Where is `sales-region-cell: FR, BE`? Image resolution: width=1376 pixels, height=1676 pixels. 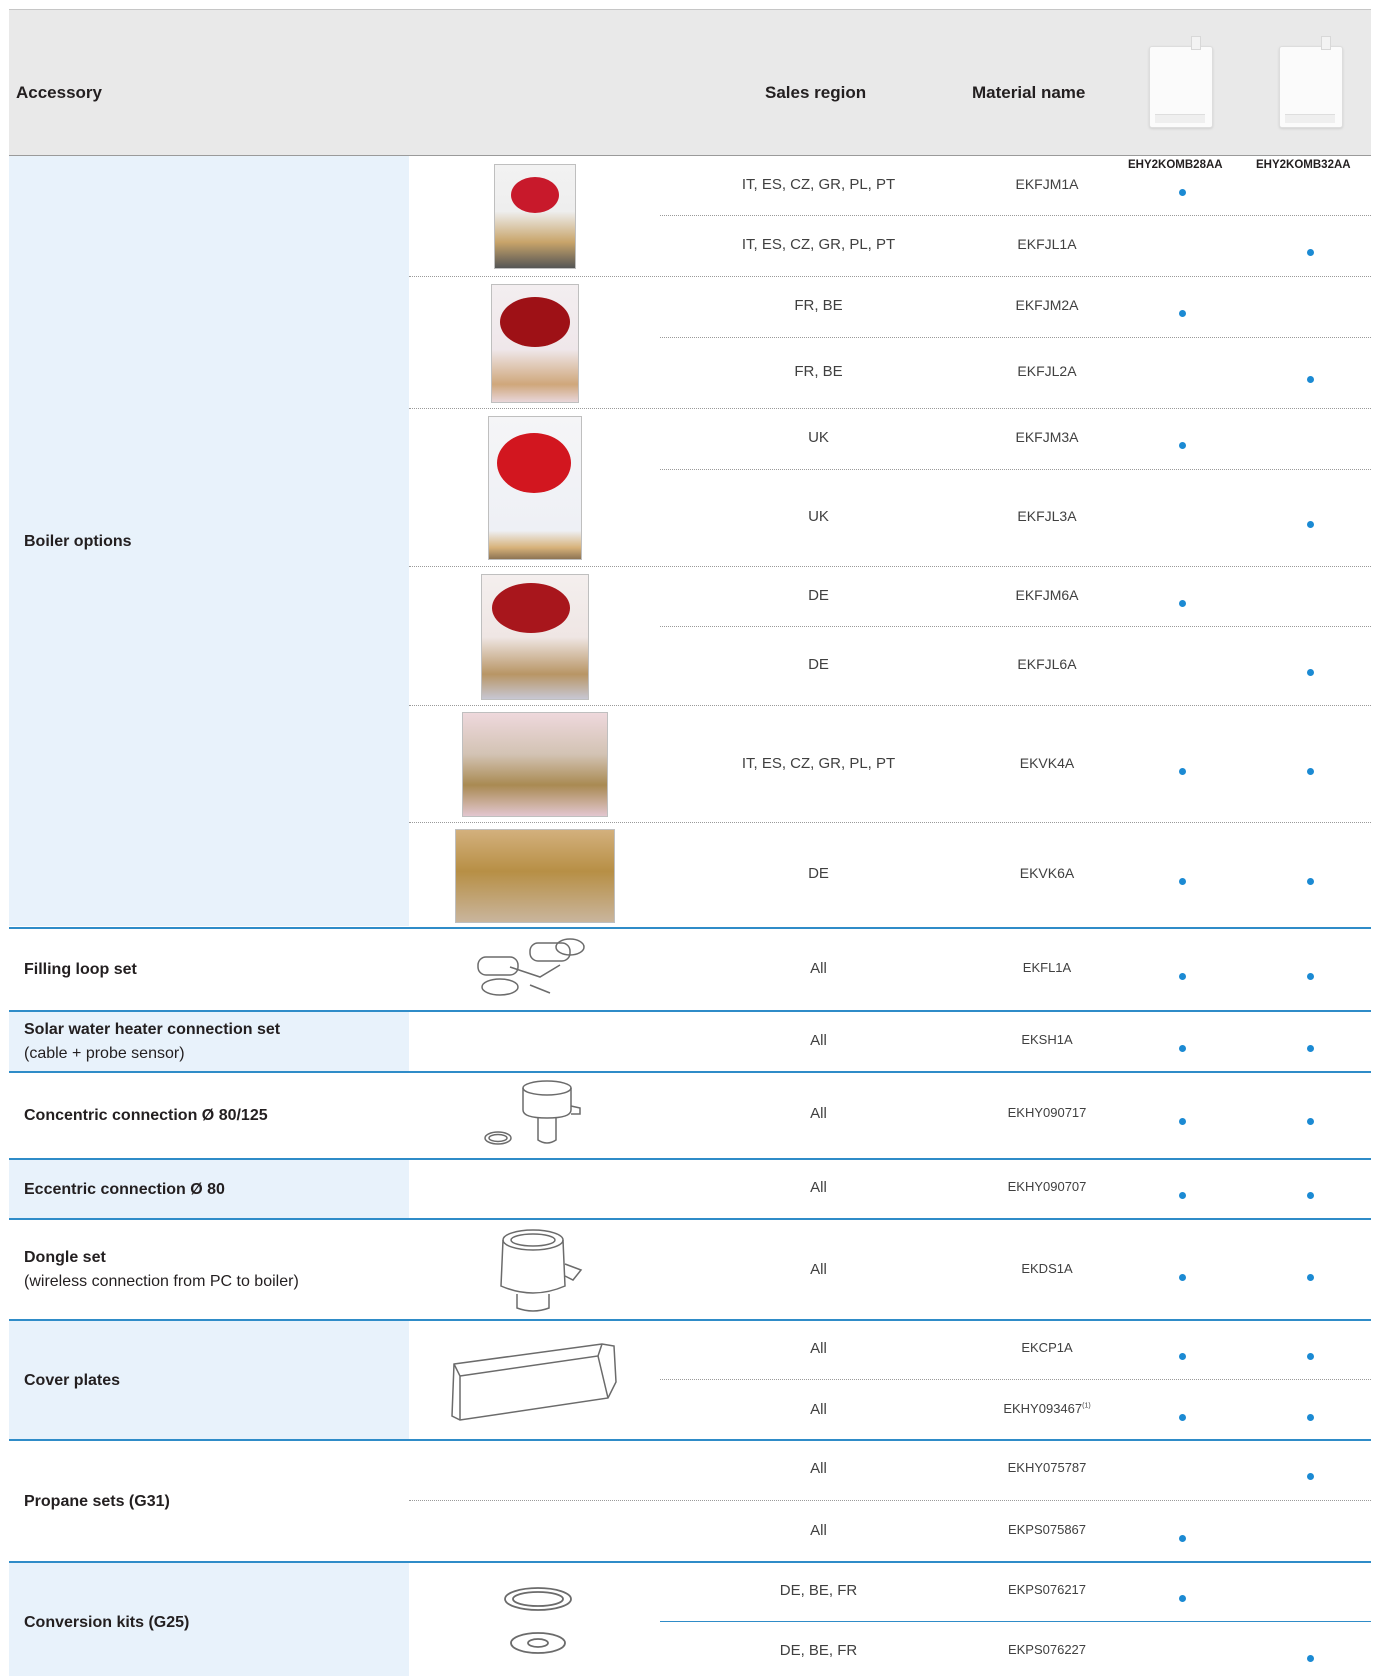
sales-region-cell: FR, BE is located at coordinates (818, 371).